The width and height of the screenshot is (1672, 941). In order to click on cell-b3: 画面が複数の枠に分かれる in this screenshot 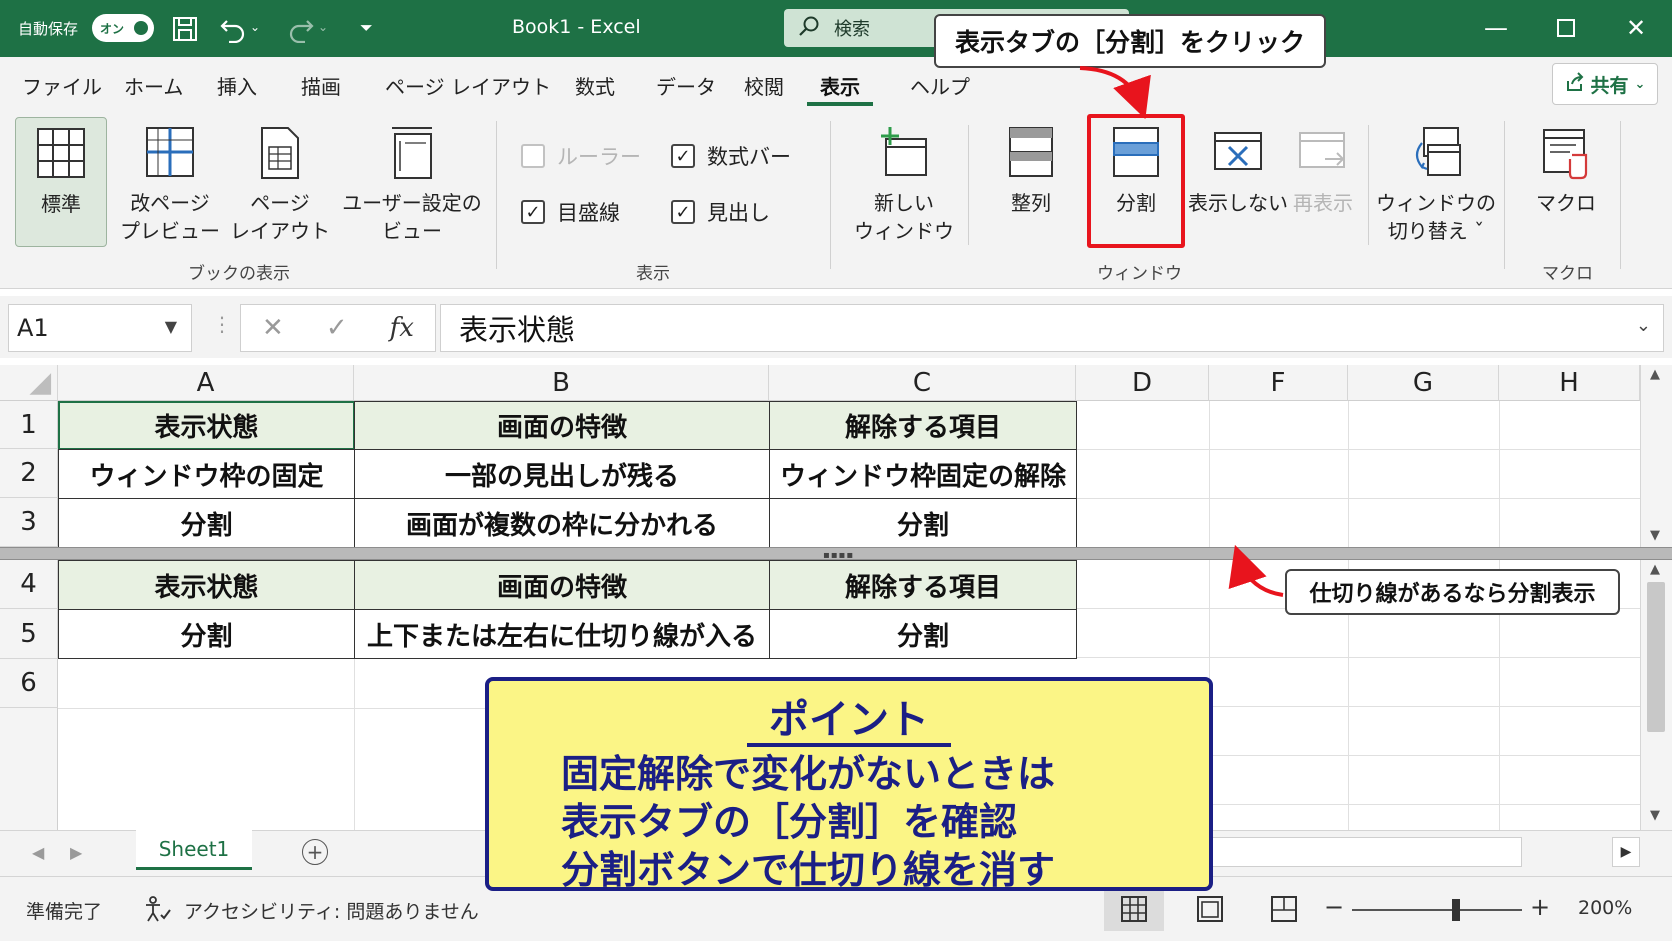, I will do `click(562, 523)`.